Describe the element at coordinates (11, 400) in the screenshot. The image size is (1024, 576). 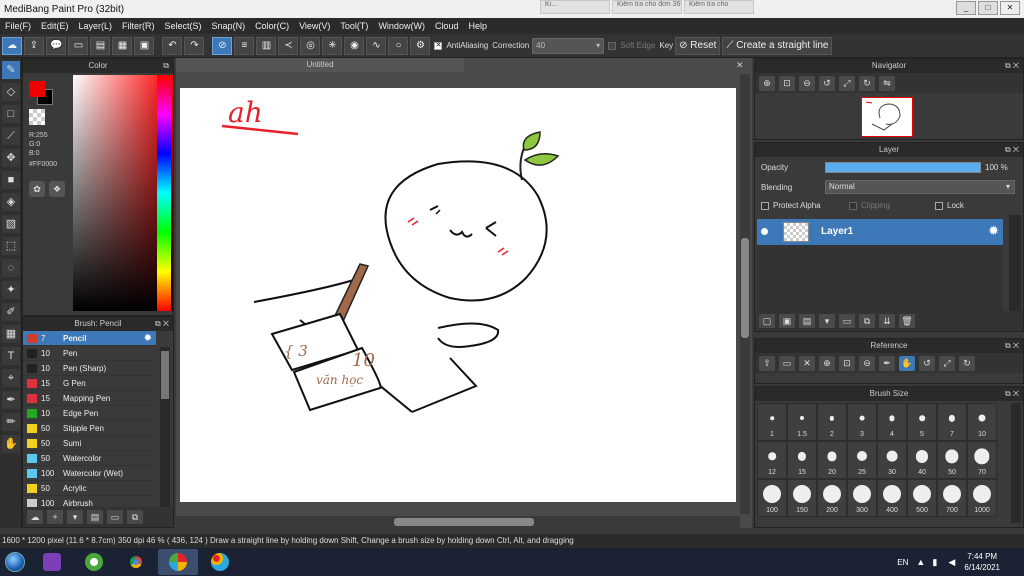
I see `eyedropper-icon: ✒` at that location.